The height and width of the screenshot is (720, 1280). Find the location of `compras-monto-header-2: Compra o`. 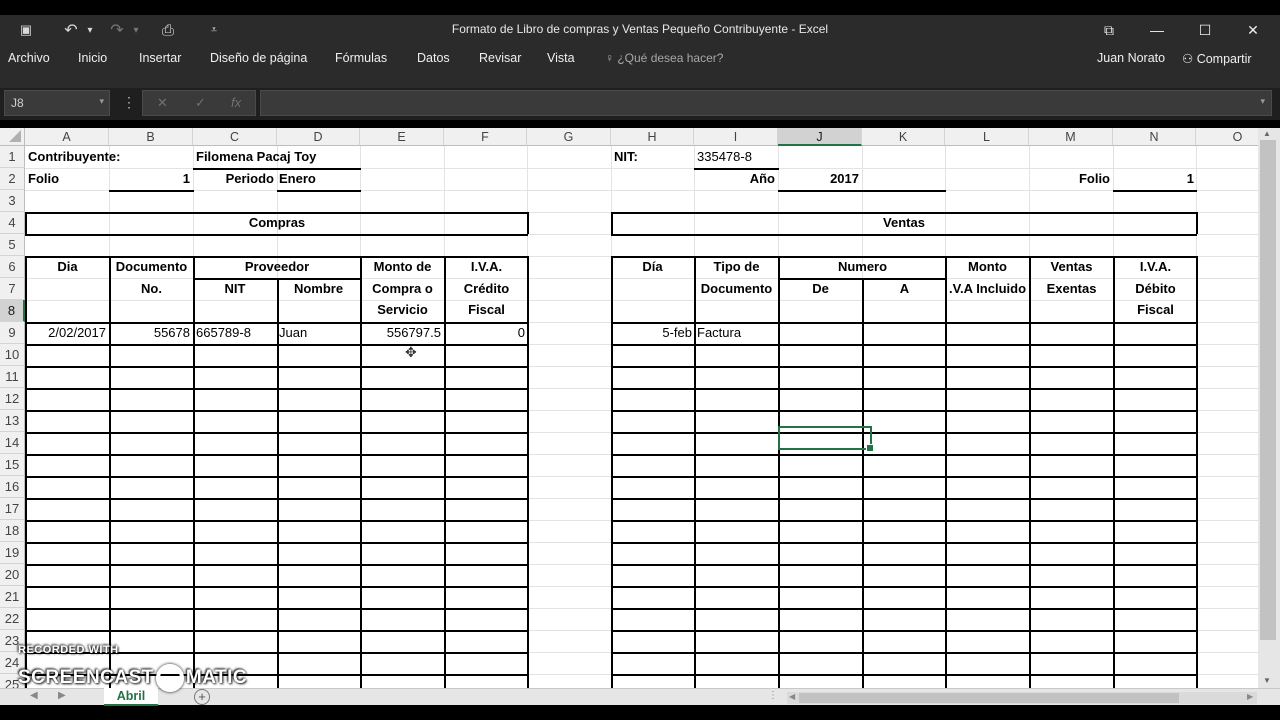

compras-monto-header-2: Compra o is located at coordinates (402, 289).